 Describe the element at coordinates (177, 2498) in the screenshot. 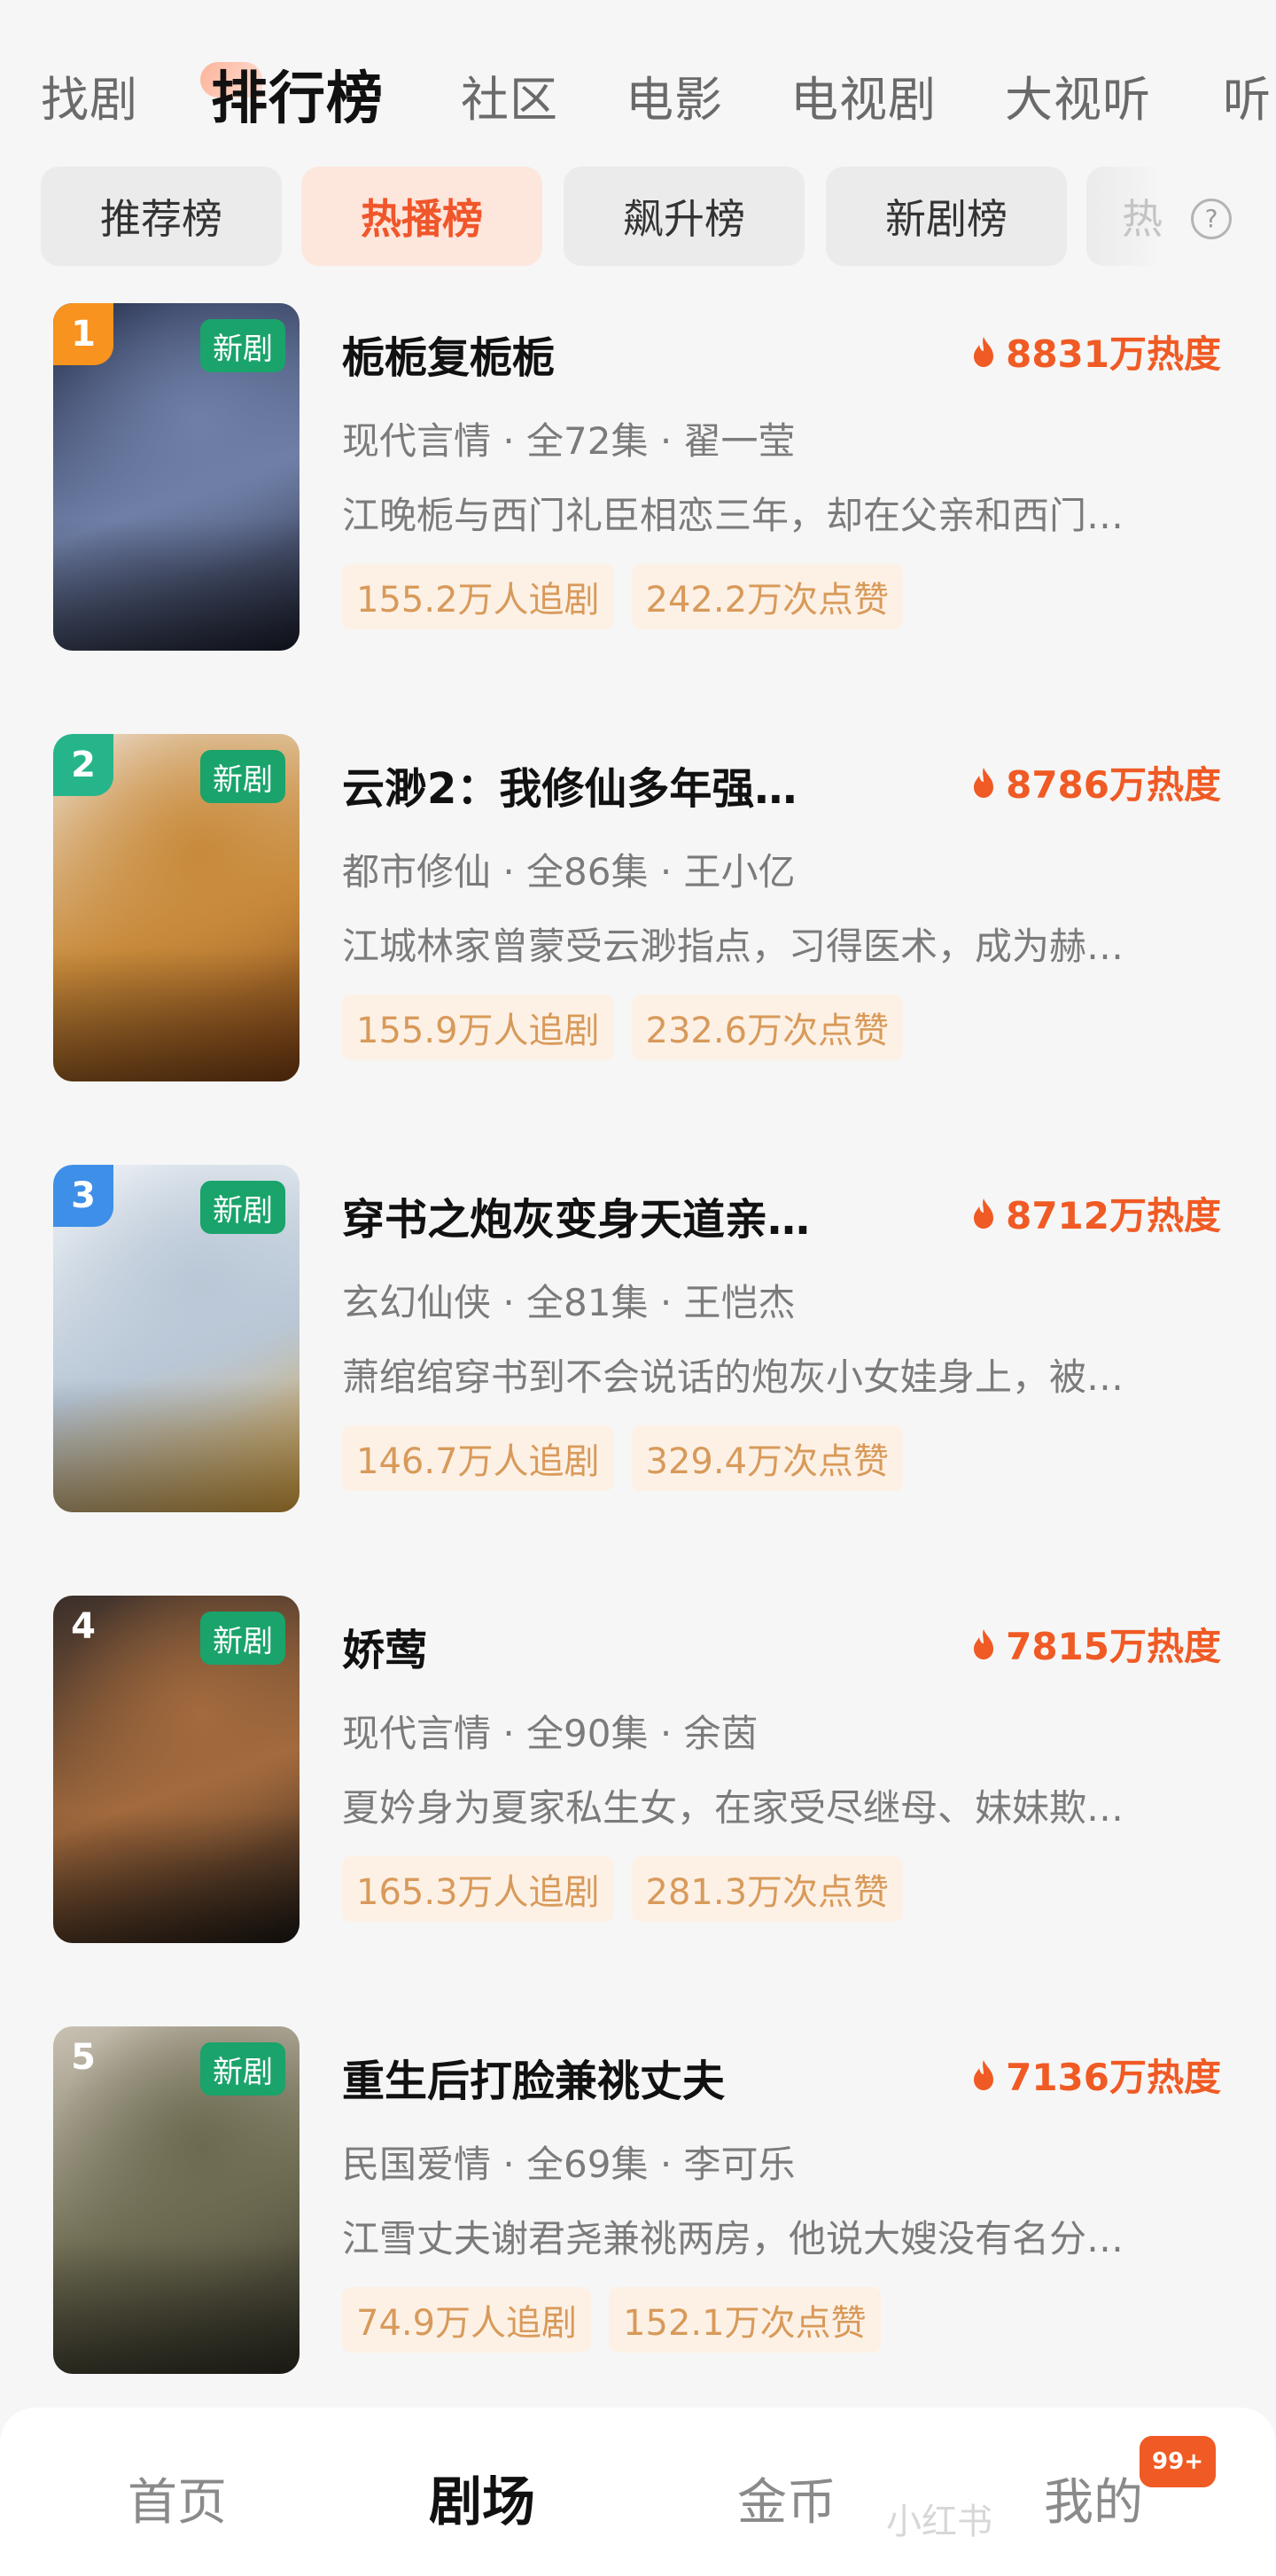

I see `nav-home: 首页` at that location.